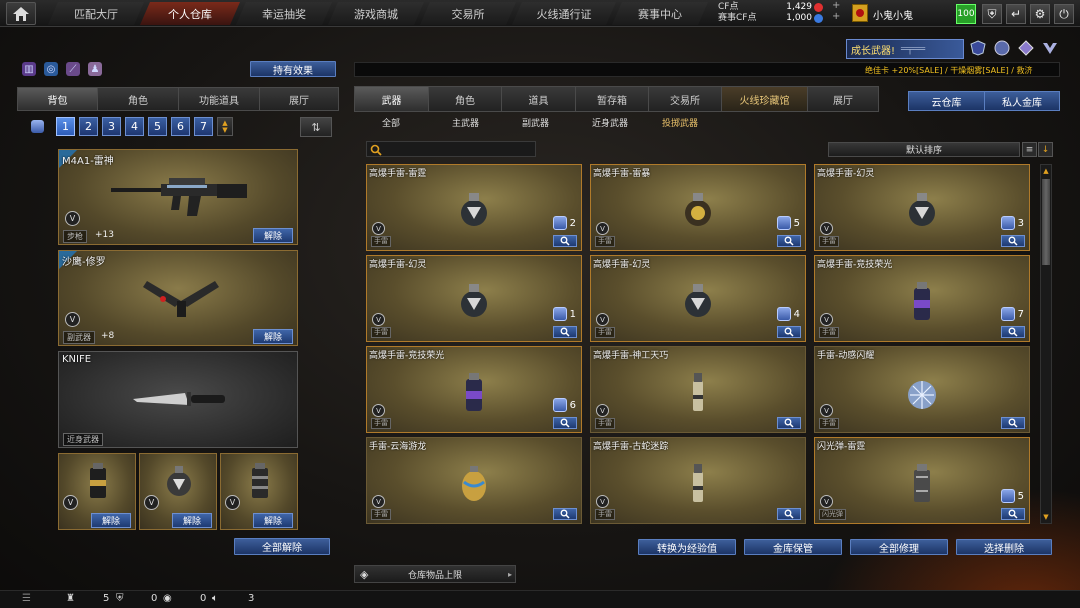 This screenshot has height=608, width=1080. What do you see at coordinates (1040, 14) in the screenshot?
I see `settings-button: ⚙` at bounding box center [1040, 14].